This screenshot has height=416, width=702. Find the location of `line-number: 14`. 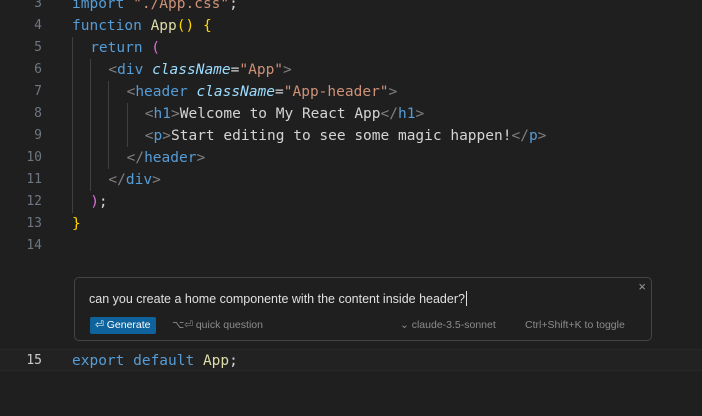

line-number: 14 is located at coordinates (34, 245).